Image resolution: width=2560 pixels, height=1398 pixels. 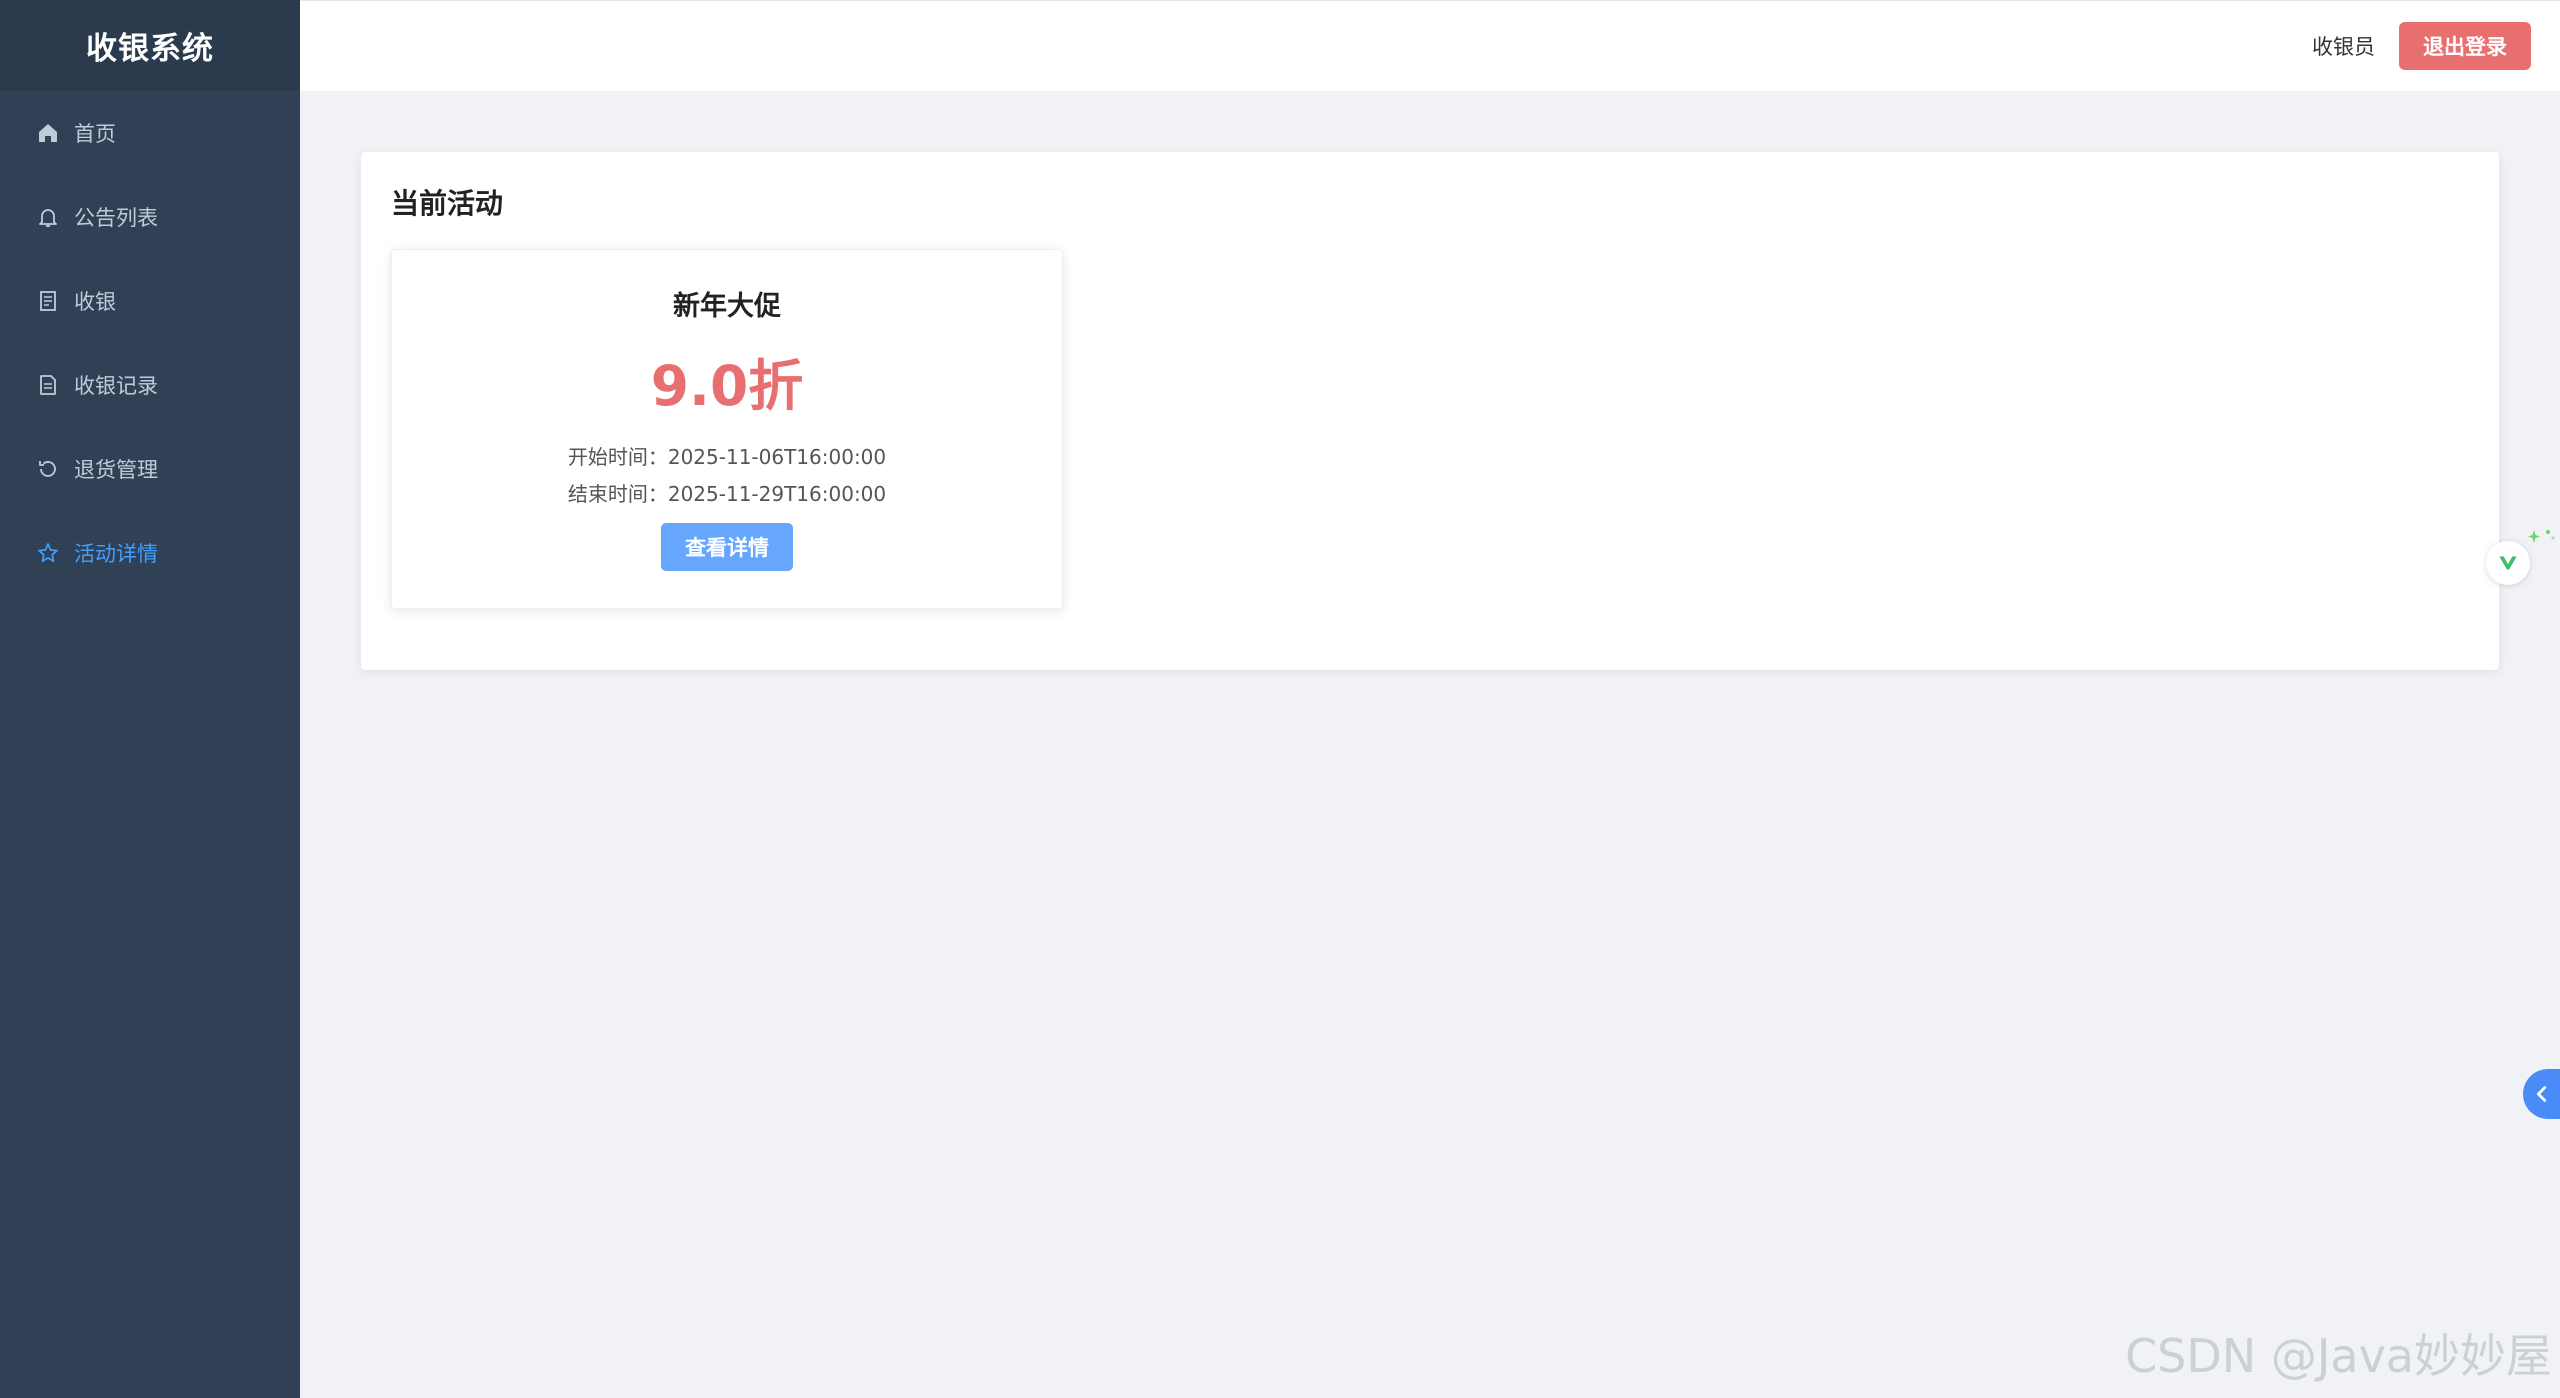 What do you see at coordinates (2465, 46) in the screenshot?
I see `logout-button: 退出登录` at bounding box center [2465, 46].